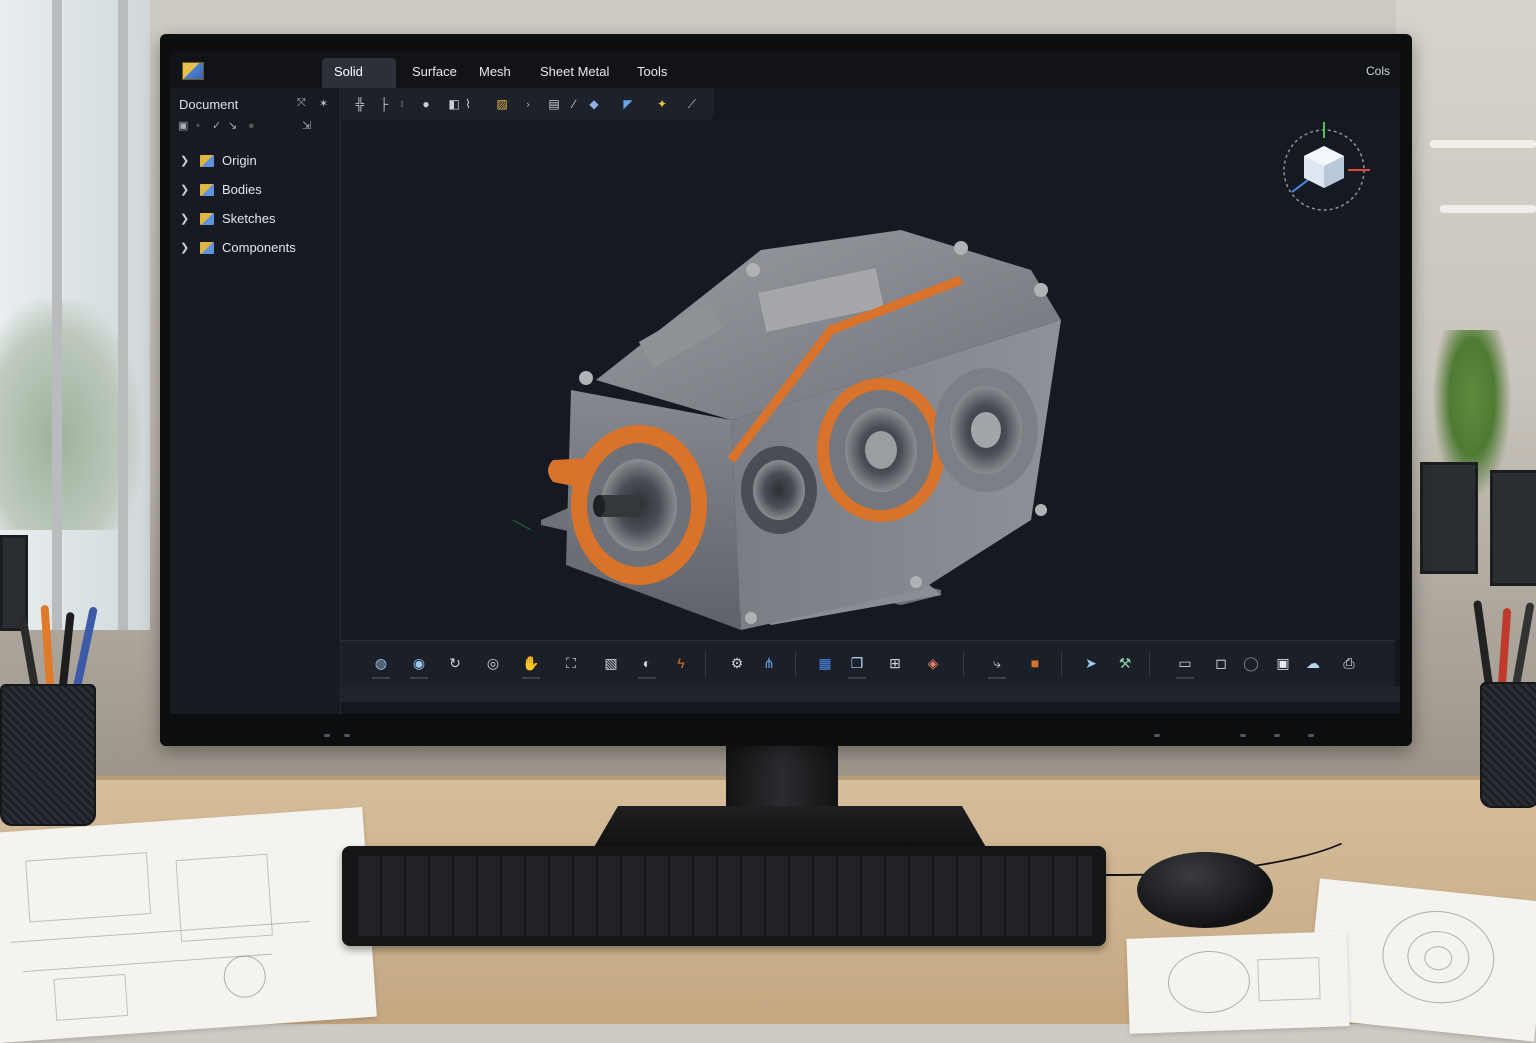  What do you see at coordinates (381, 663) in the screenshot?
I see `orbit-icon: ◍` at bounding box center [381, 663].